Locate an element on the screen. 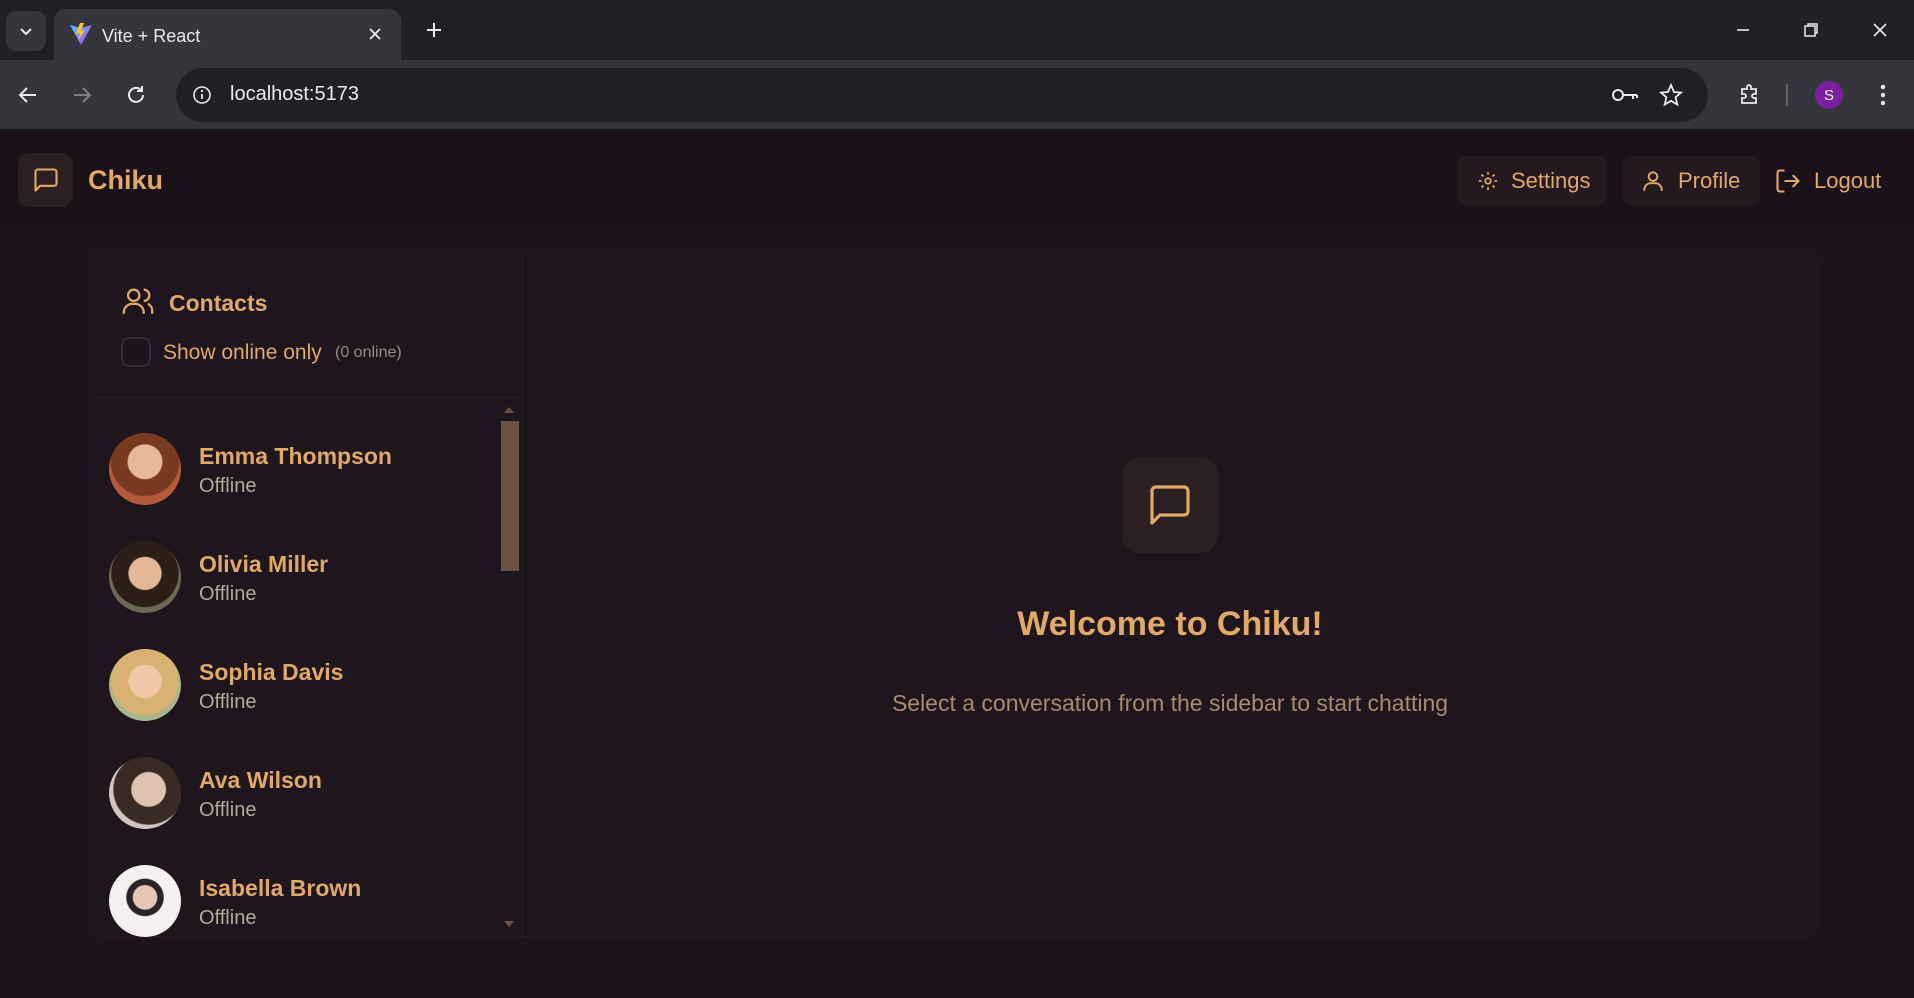 The image size is (1914, 998). key-icon is located at coordinates (1625, 95).